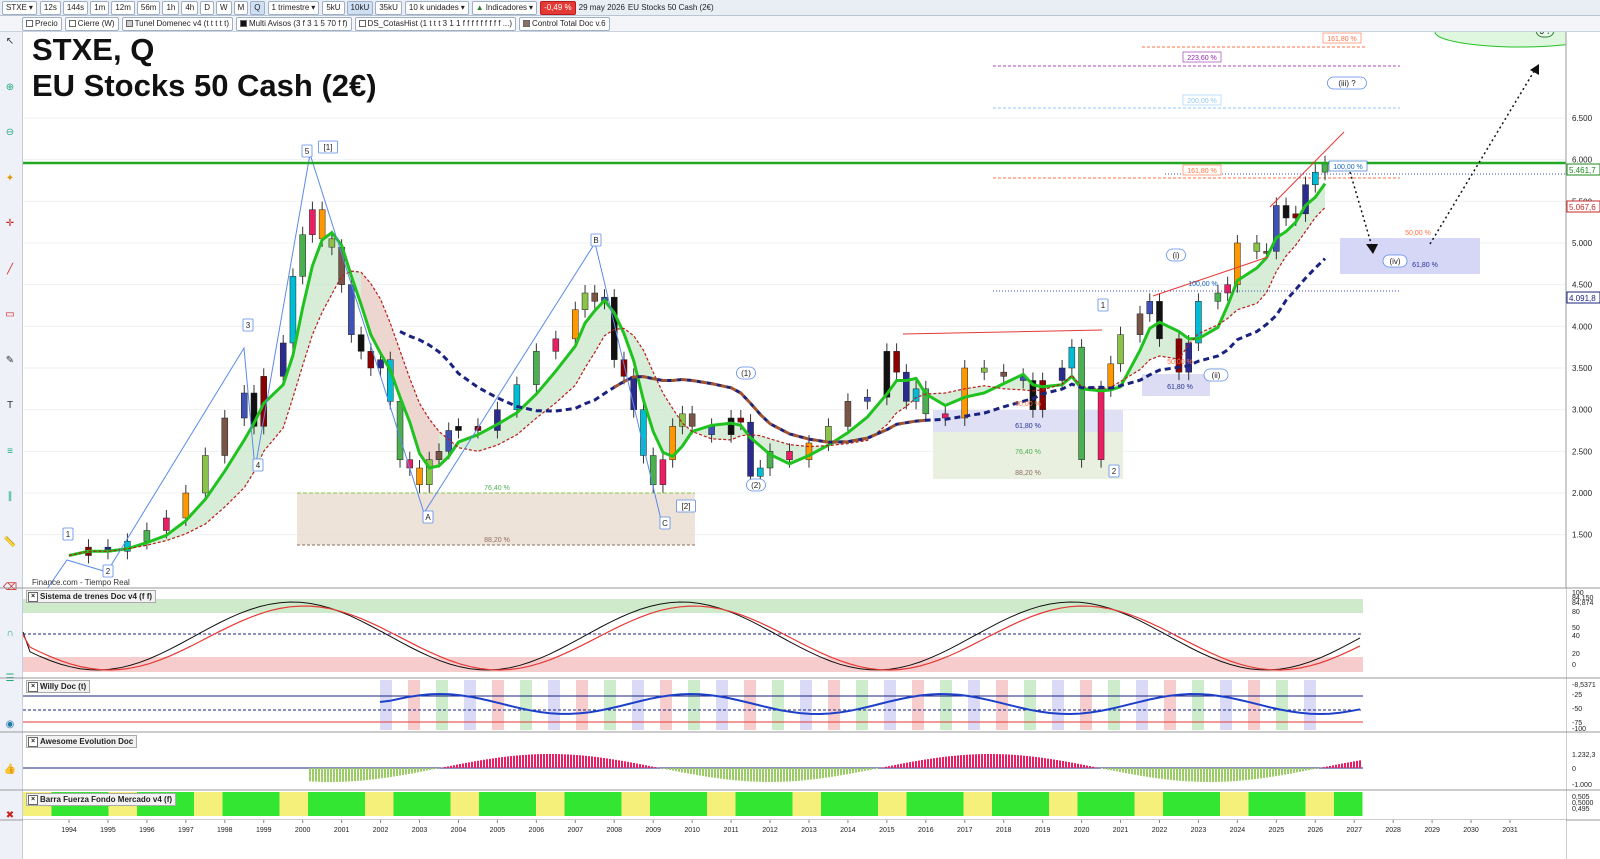 This screenshot has width=1600, height=859. What do you see at coordinates (96, 596) in the screenshot?
I see `panel-name: Sistema de trenes Doc v4 (f f)` at bounding box center [96, 596].